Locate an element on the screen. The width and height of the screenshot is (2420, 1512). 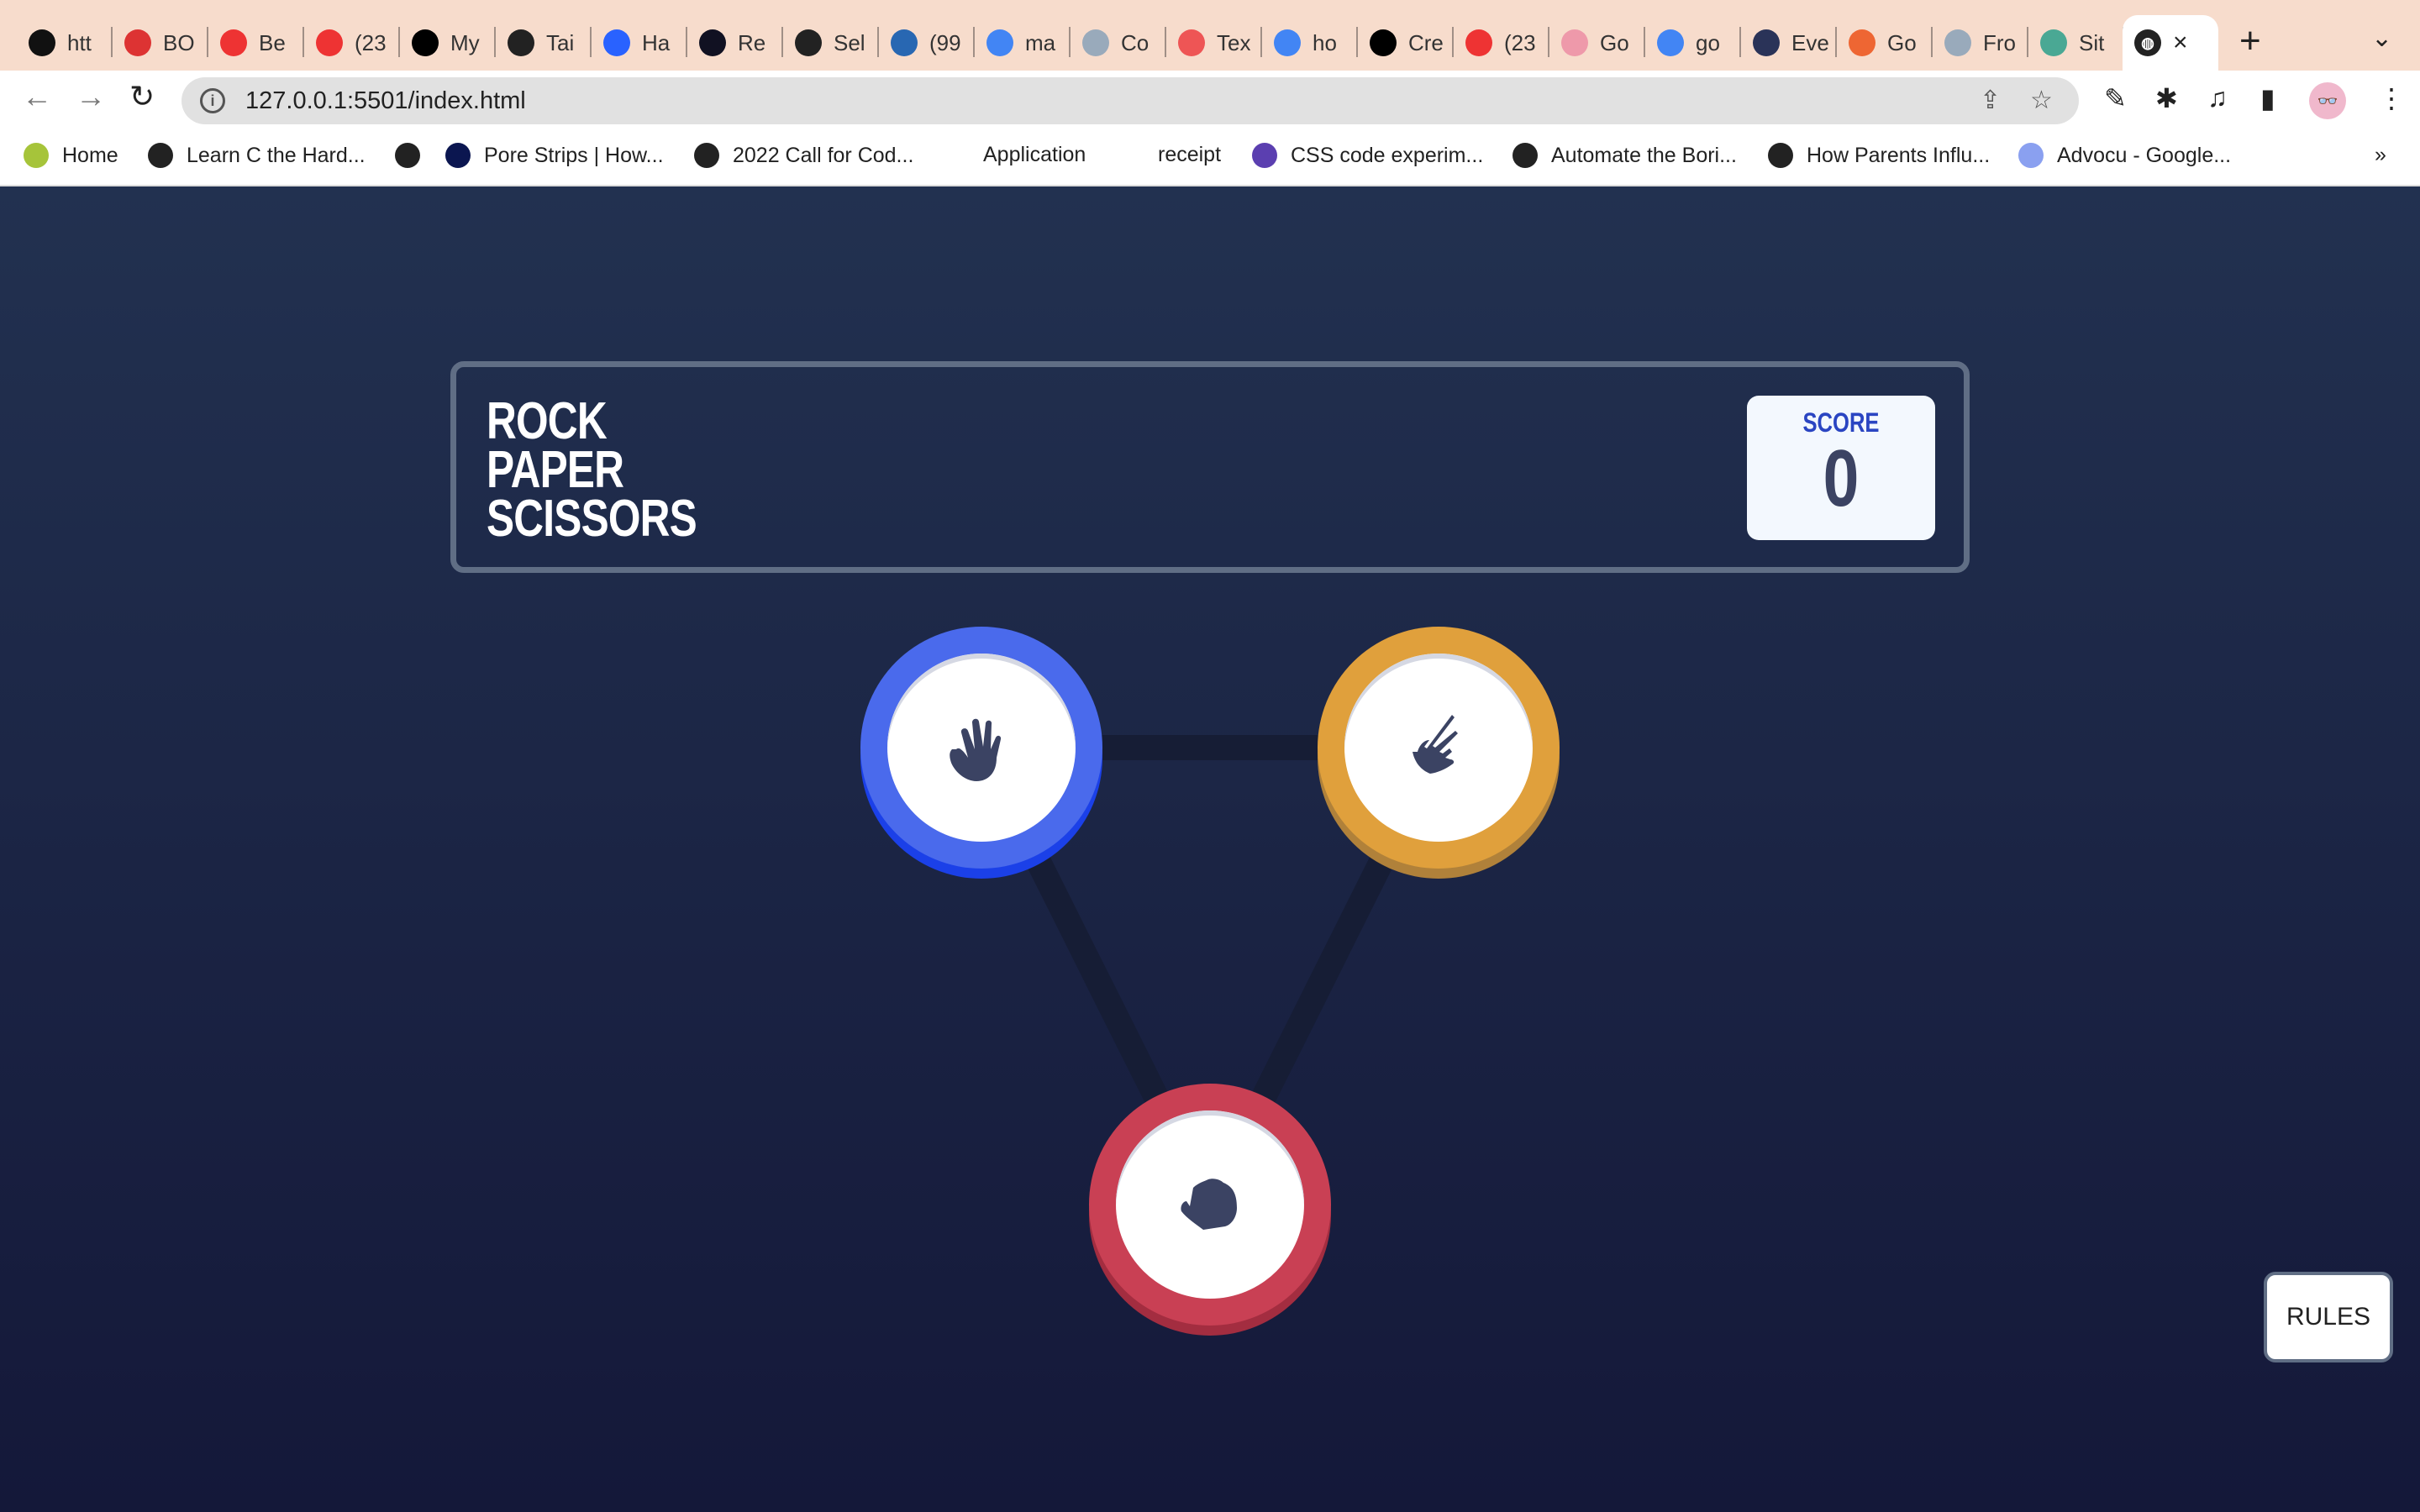
bookmark-item: Home is located at coordinates (71, 155).